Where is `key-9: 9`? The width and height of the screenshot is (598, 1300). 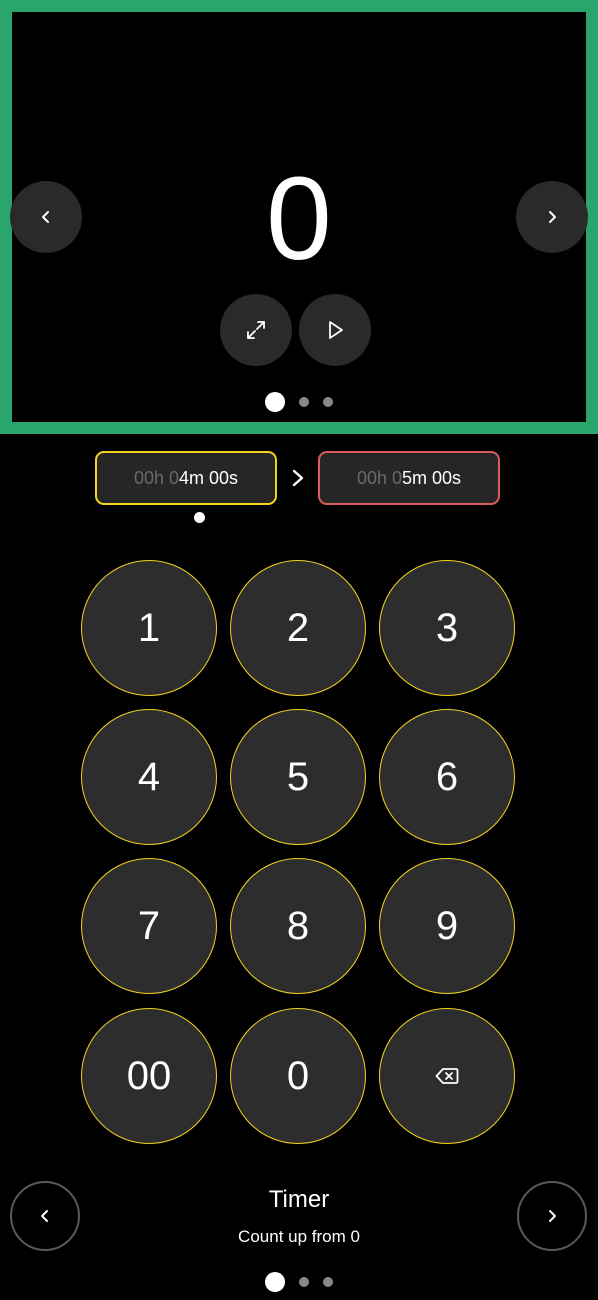 key-9: 9 is located at coordinates (447, 926).